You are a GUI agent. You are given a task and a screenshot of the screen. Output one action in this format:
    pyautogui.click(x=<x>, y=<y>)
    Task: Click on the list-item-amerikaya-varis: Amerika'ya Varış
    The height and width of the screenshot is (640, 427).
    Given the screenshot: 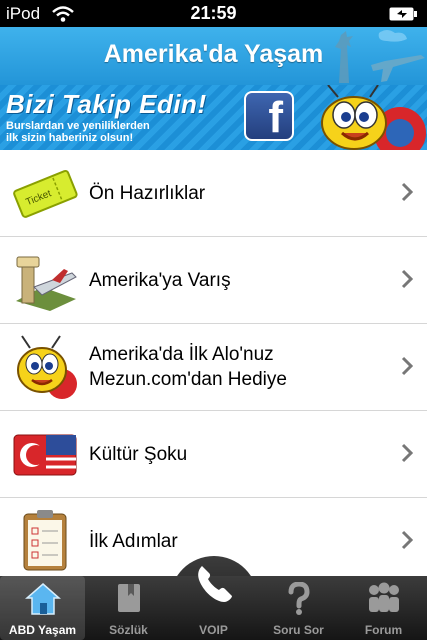 What is the action you would take?
    pyautogui.click(x=213, y=280)
    